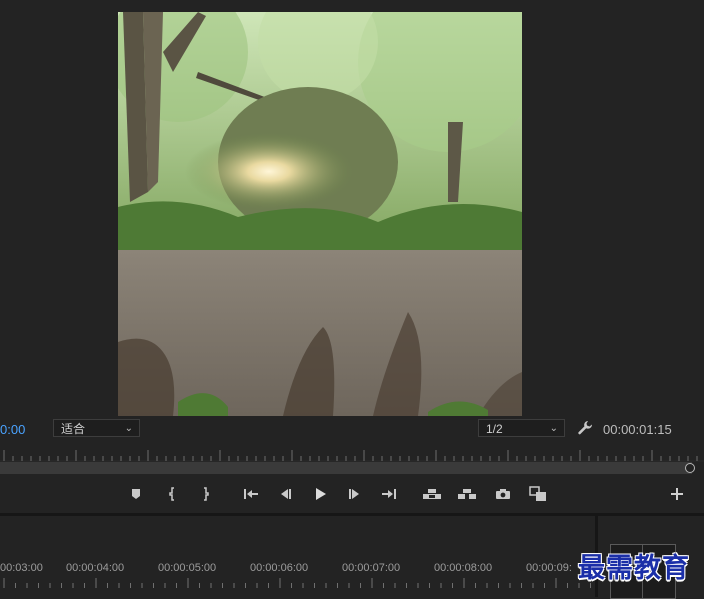  I want to click on step-back-icon, so click(286, 494).